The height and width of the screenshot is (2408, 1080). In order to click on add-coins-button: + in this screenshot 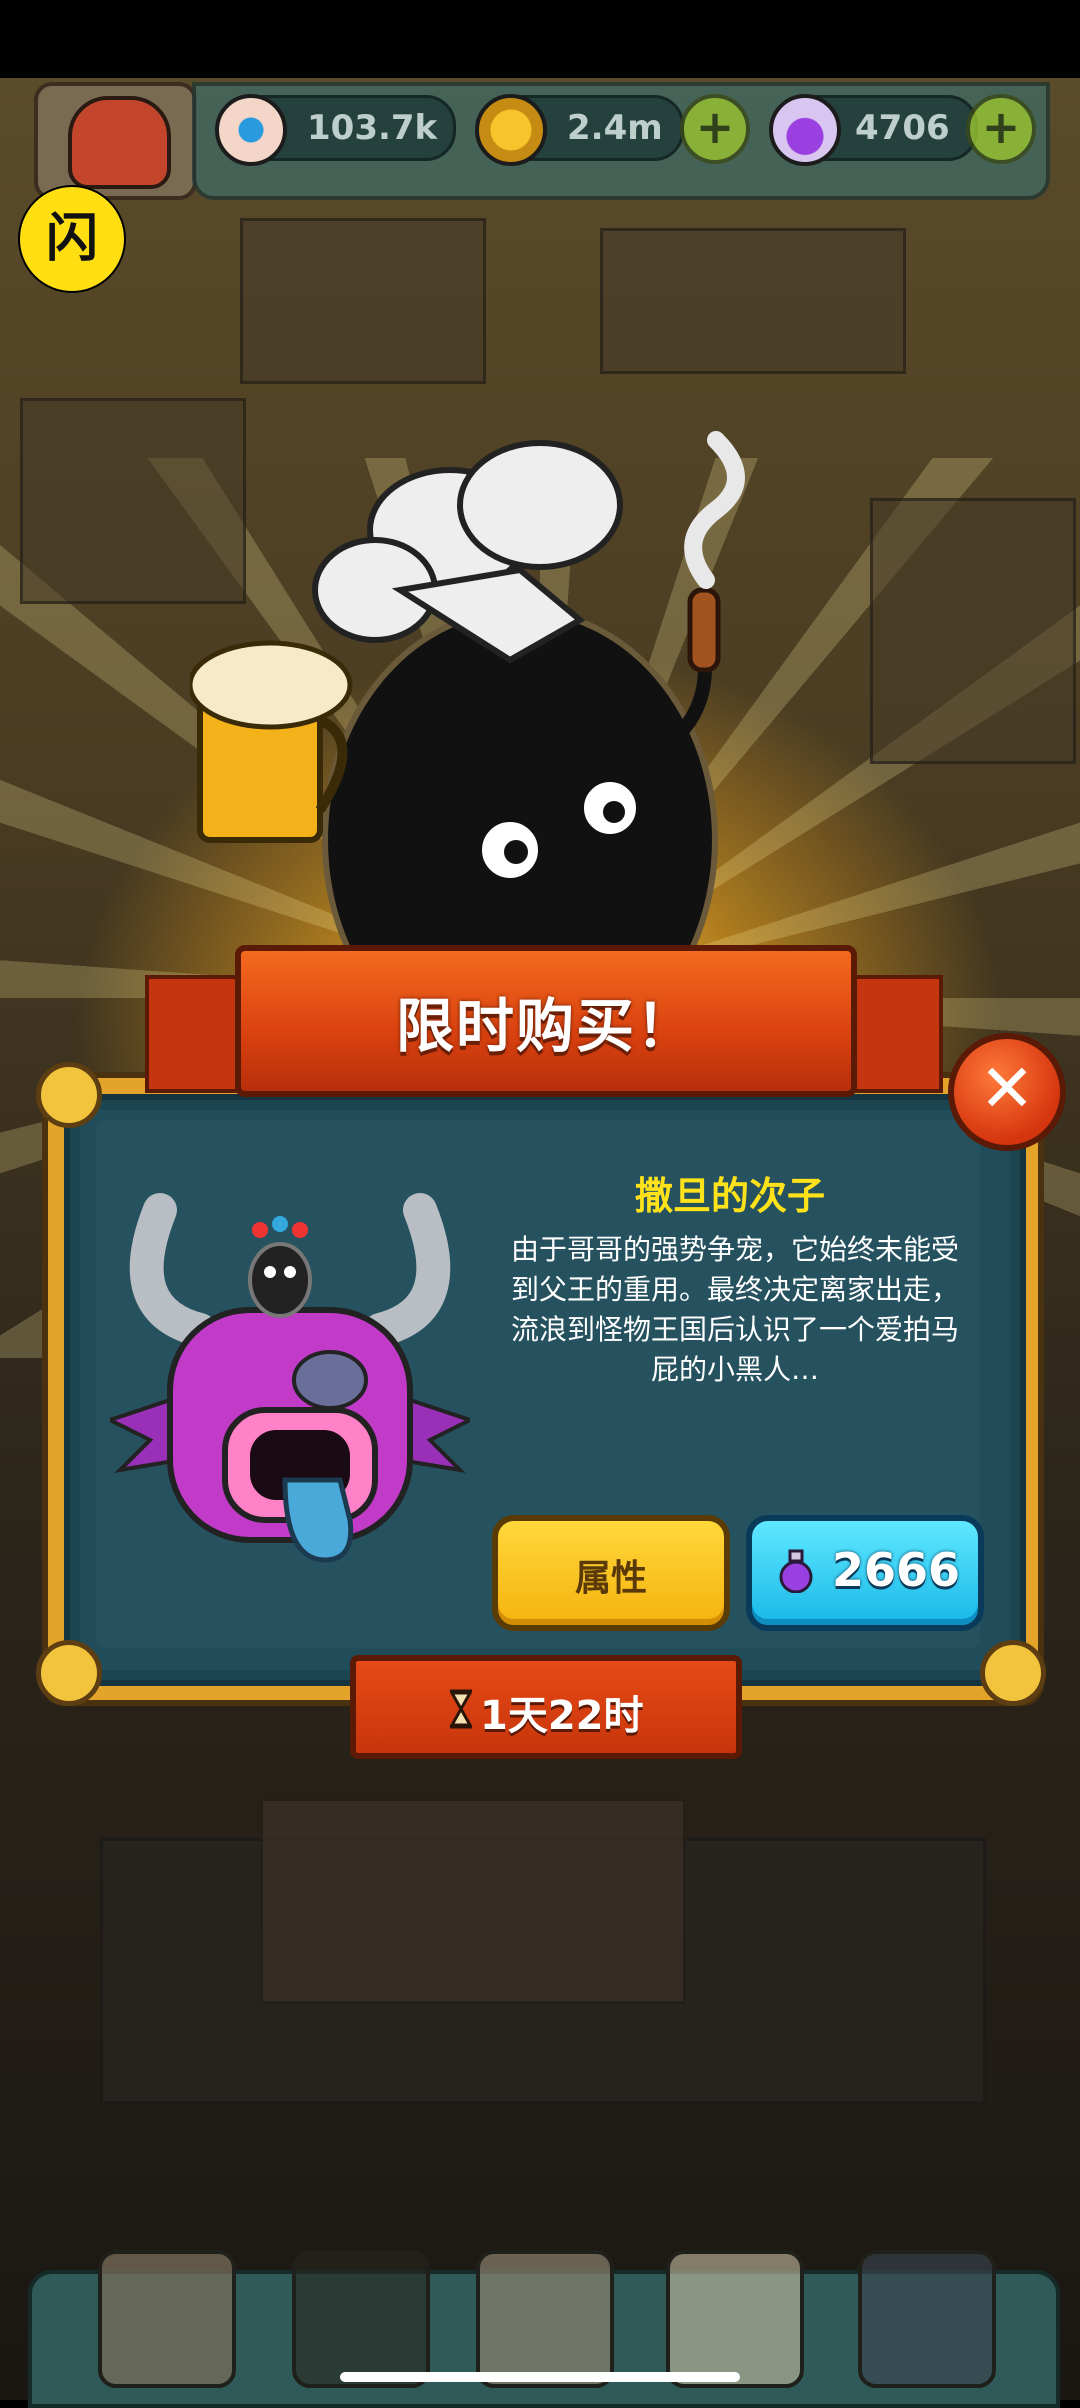, I will do `click(715, 129)`.